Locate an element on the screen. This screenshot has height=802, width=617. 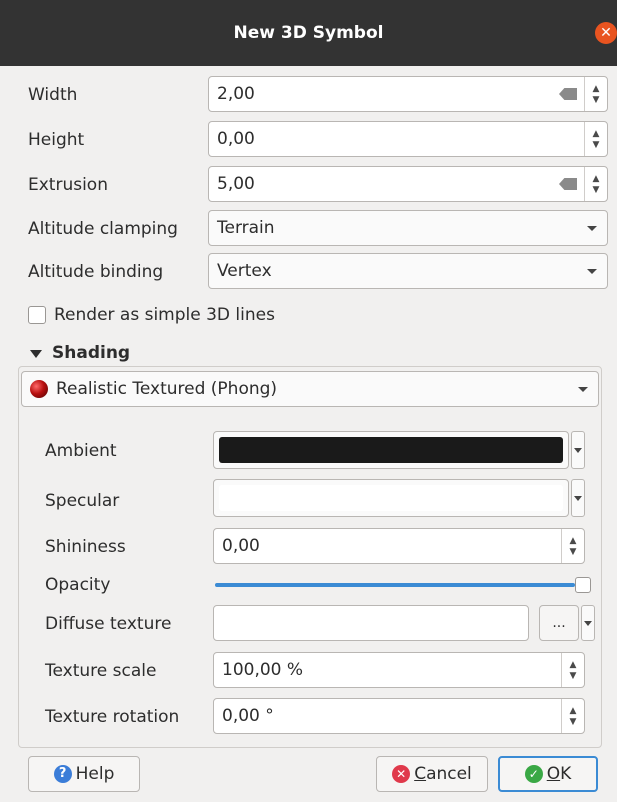
shading-technique-value: Realistic Textured (Phong) is located at coordinates (167, 389).